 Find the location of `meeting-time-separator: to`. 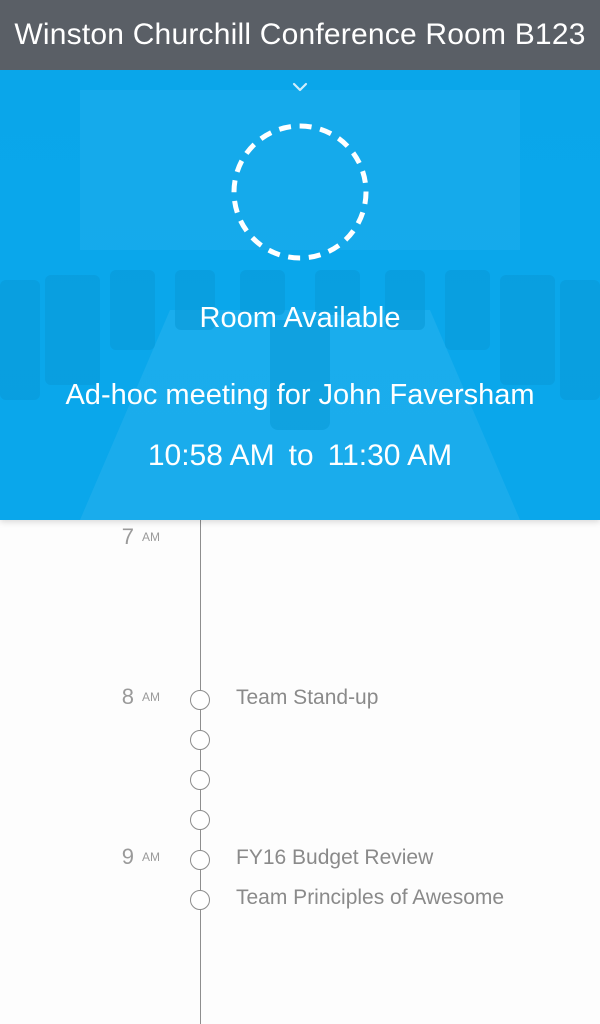

meeting-time-separator: to is located at coordinates (301, 455).